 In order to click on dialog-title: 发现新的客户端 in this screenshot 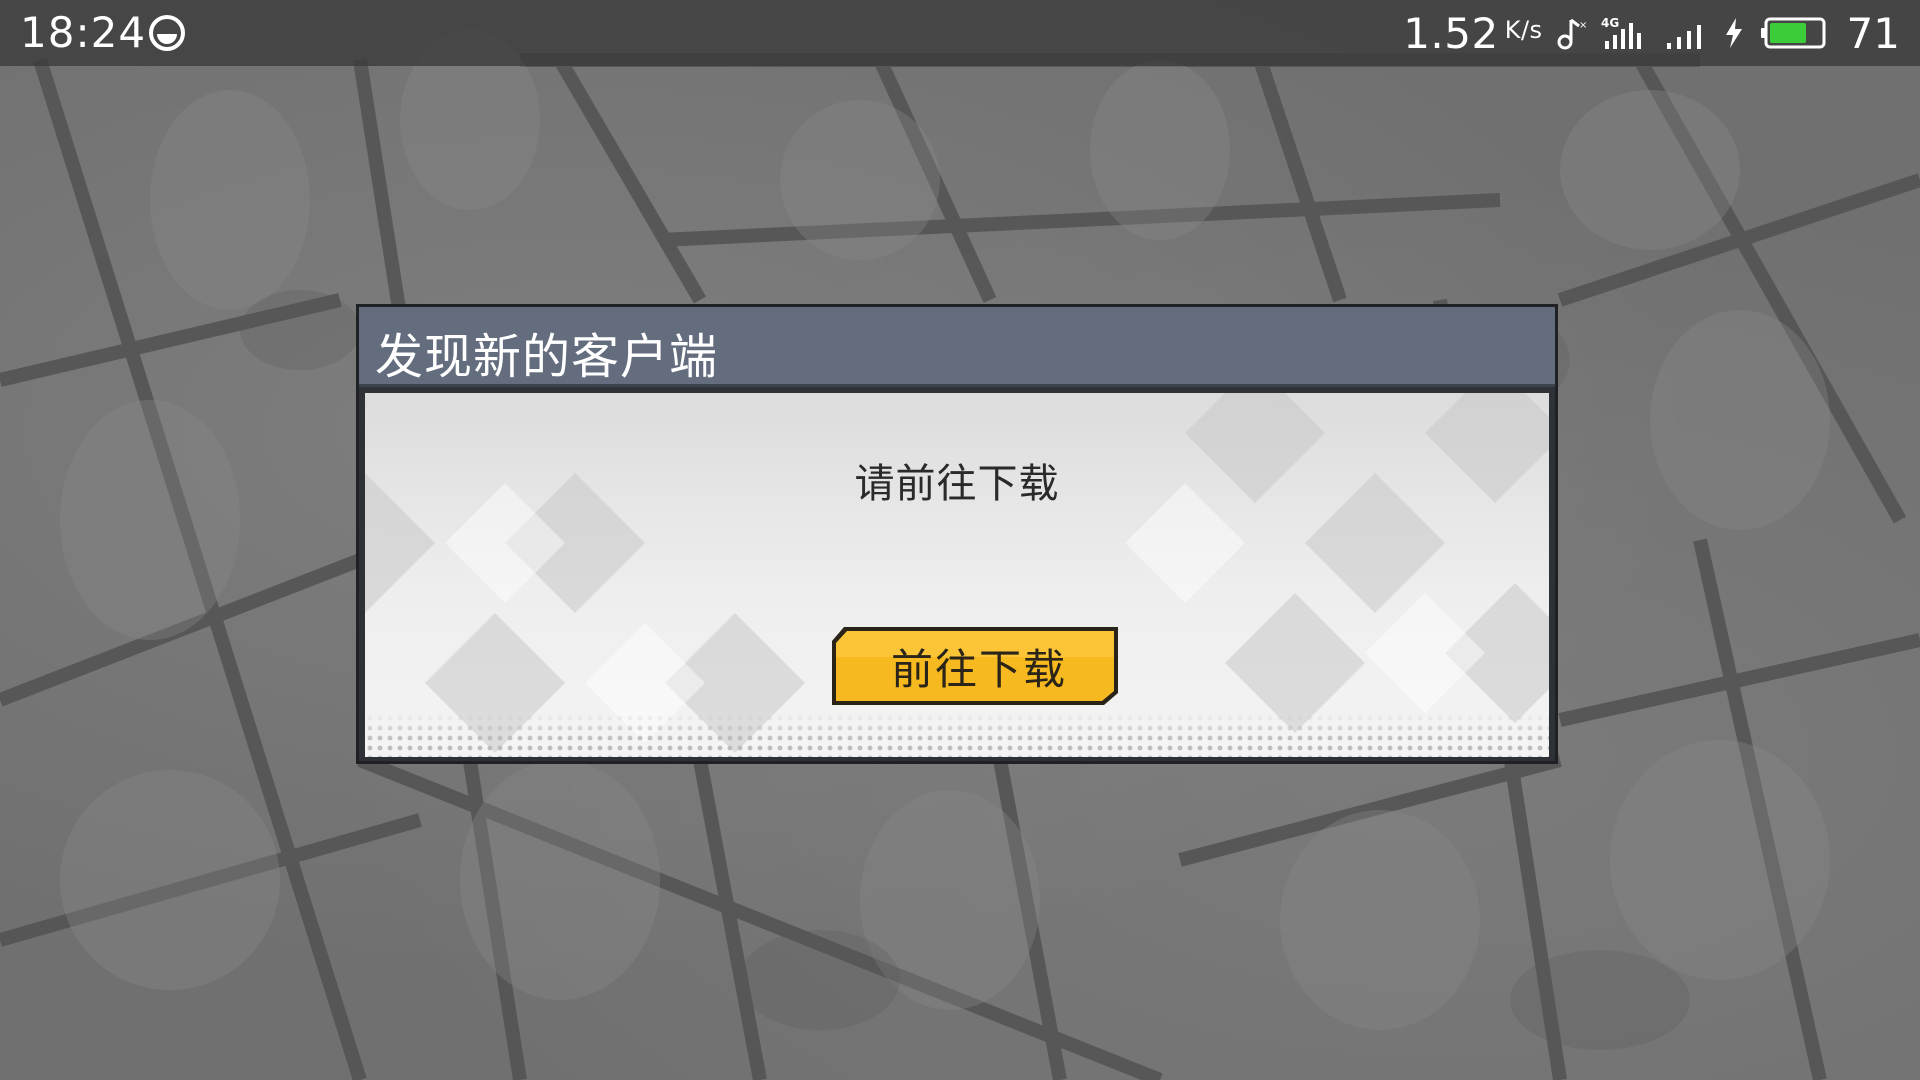, I will do `click(547, 357)`.